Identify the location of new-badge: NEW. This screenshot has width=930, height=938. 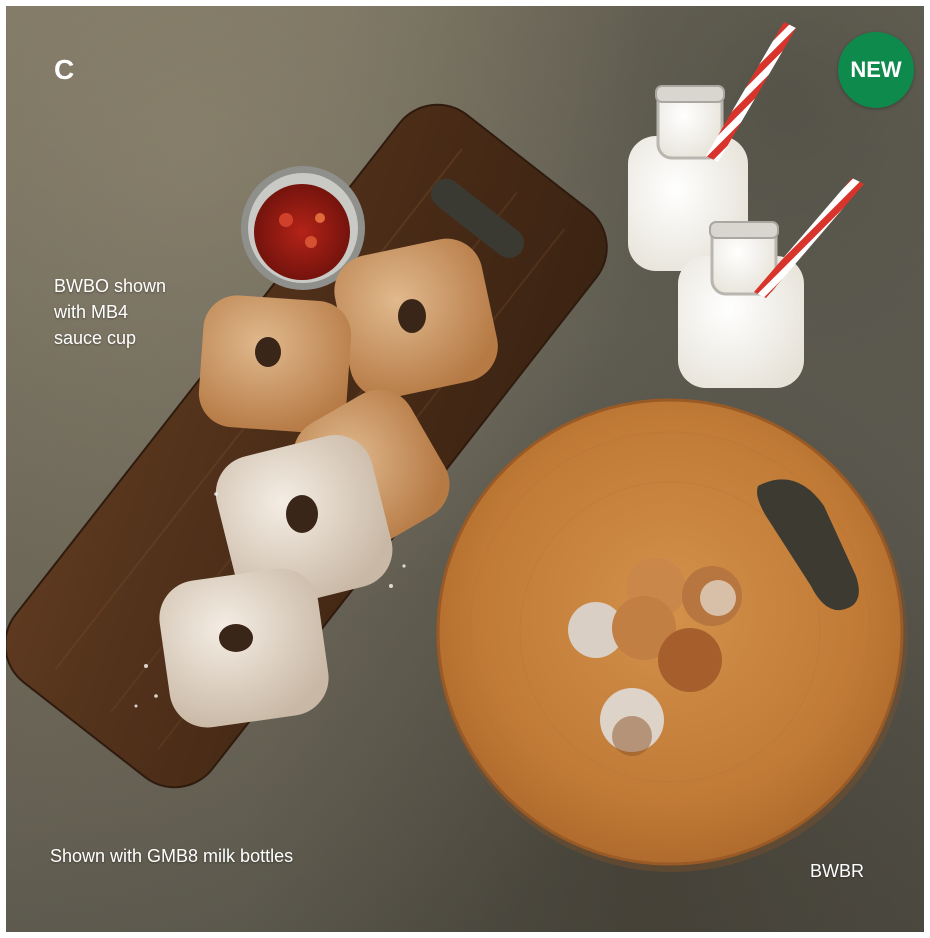
(876, 70).